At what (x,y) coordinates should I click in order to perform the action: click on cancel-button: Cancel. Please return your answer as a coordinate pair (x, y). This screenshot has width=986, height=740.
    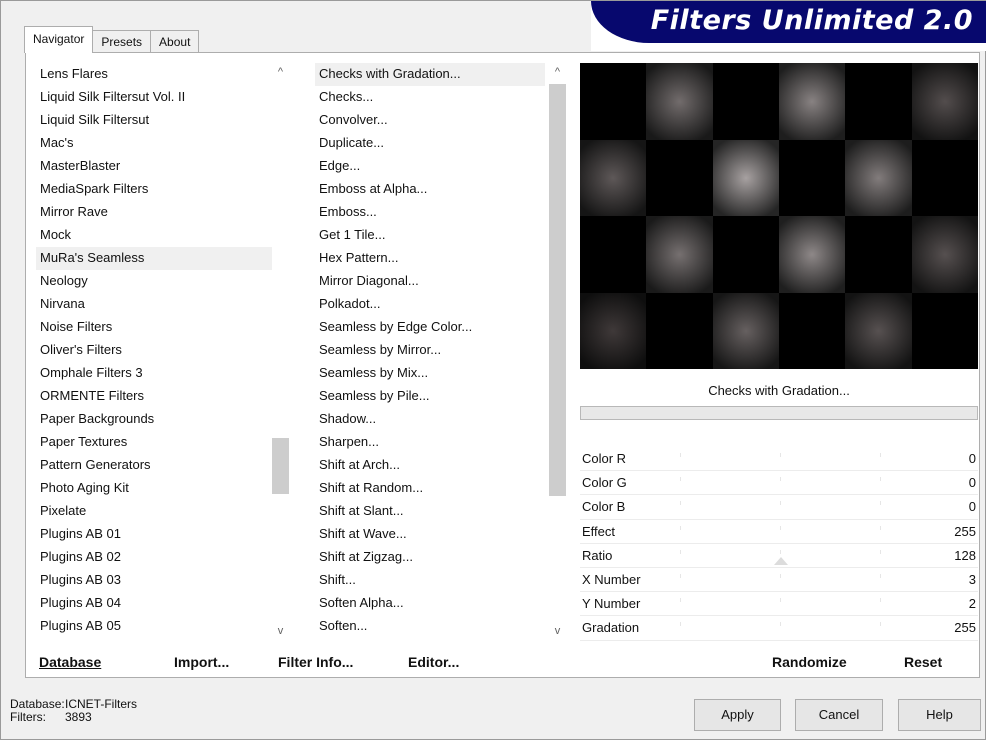
    Looking at the image, I should click on (839, 715).